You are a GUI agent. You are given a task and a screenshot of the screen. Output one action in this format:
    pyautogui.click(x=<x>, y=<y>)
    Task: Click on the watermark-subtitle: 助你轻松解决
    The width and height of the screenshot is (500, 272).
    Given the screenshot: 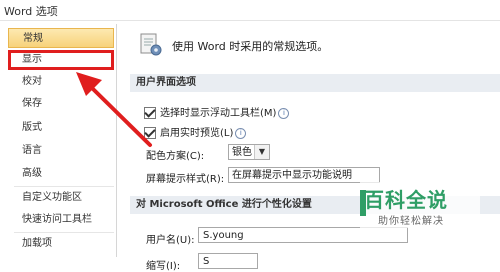 What is the action you would take?
    pyautogui.click(x=411, y=221)
    